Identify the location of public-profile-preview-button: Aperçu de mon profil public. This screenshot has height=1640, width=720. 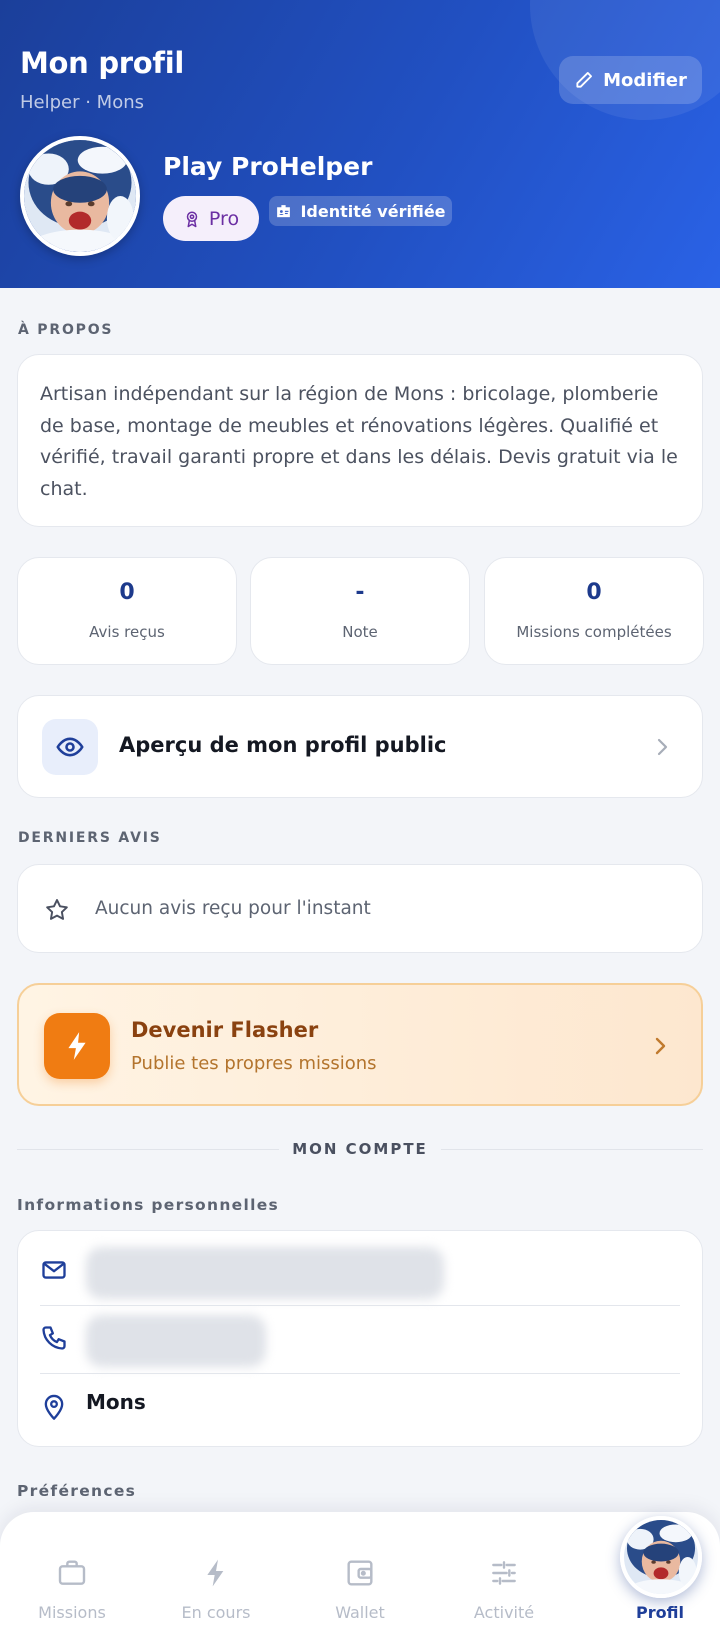
(360, 746).